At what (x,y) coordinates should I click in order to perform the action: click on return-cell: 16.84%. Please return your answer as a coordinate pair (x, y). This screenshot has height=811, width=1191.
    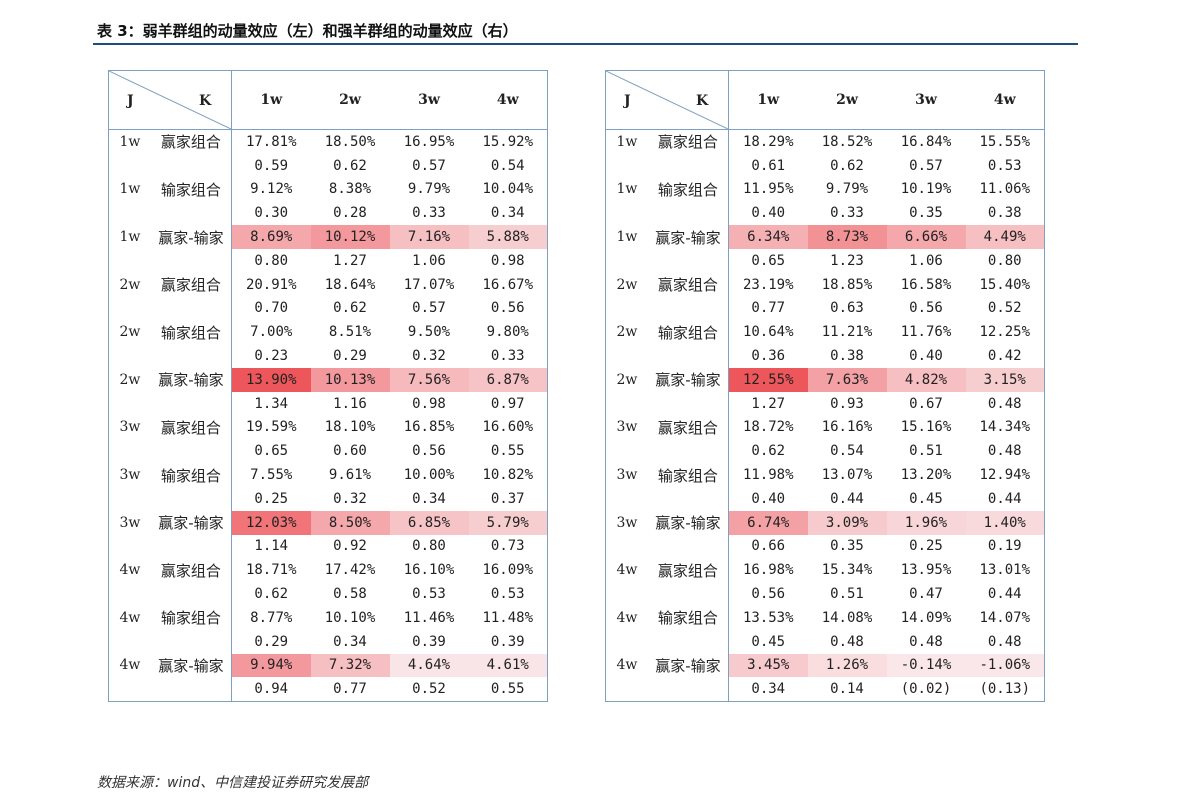
    Looking at the image, I should click on (926, 141).